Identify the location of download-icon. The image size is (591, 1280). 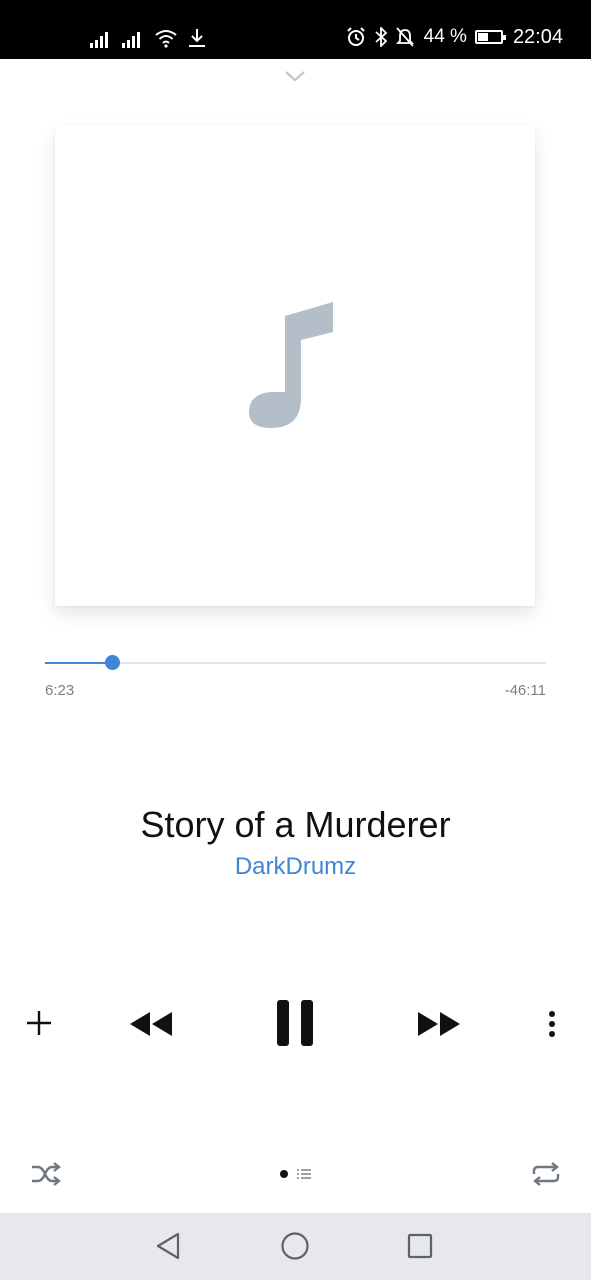
(197, 38).